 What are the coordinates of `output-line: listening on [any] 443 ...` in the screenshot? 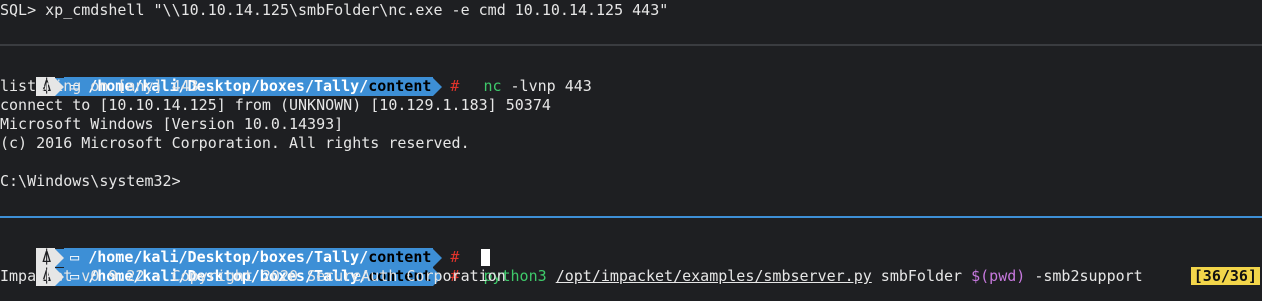 It's located at (117, 86).